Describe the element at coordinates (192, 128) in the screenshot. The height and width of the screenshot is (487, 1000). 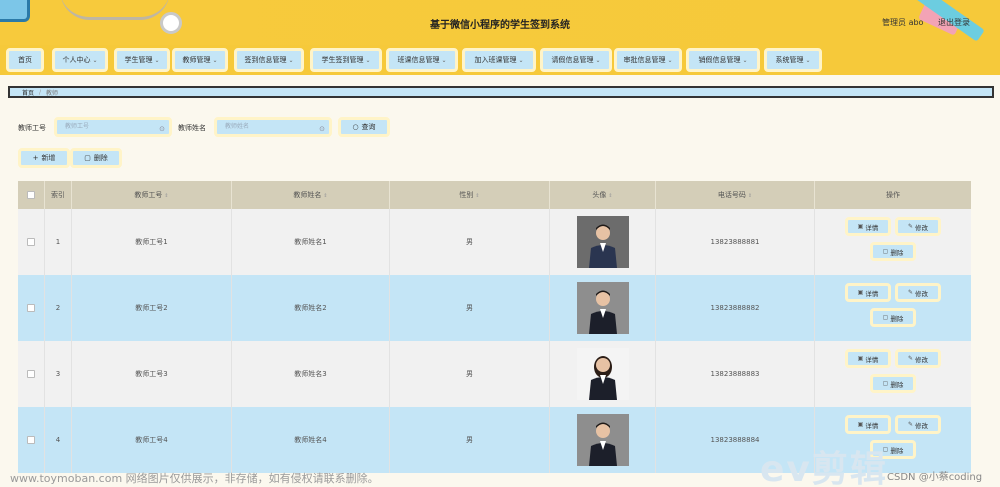
I see `teacher-name-label: 教师姓名` at that location.